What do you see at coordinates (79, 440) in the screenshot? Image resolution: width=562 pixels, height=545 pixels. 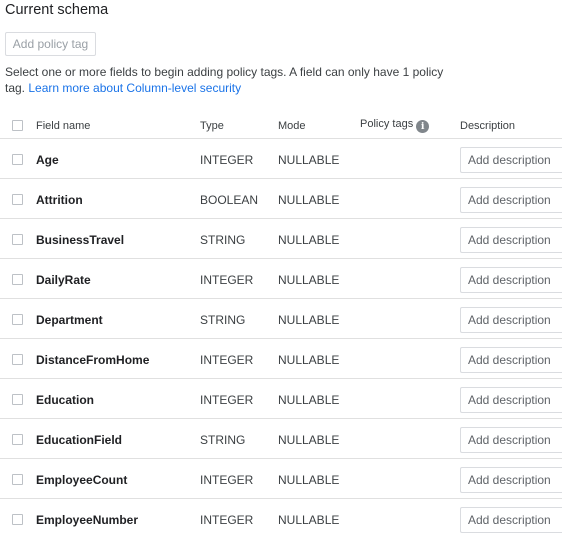 I see `field-name: EducationField` at bounding box center [79, 440].